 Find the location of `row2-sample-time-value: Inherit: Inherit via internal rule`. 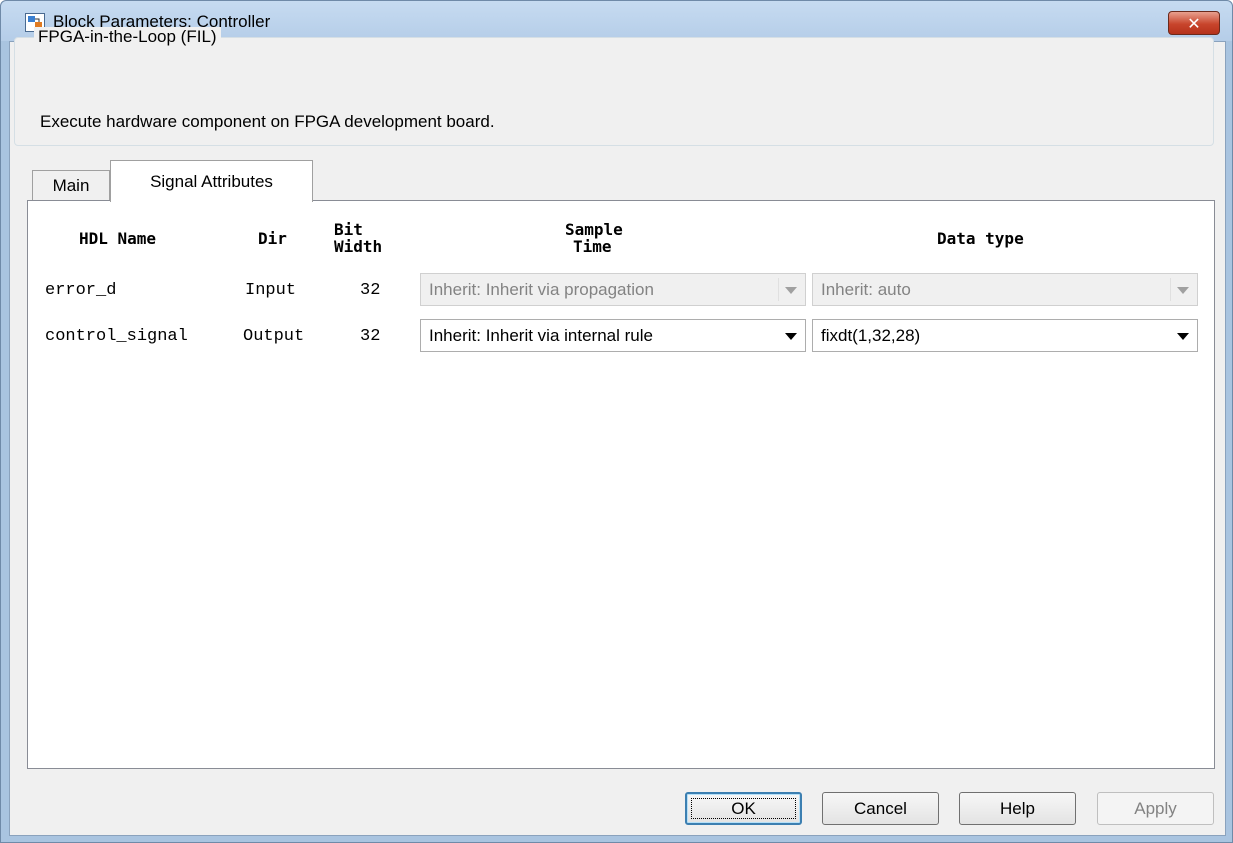

row2-sample-time-value: Inherit: Inherit via internal rule is located at coordinates (541, 335).